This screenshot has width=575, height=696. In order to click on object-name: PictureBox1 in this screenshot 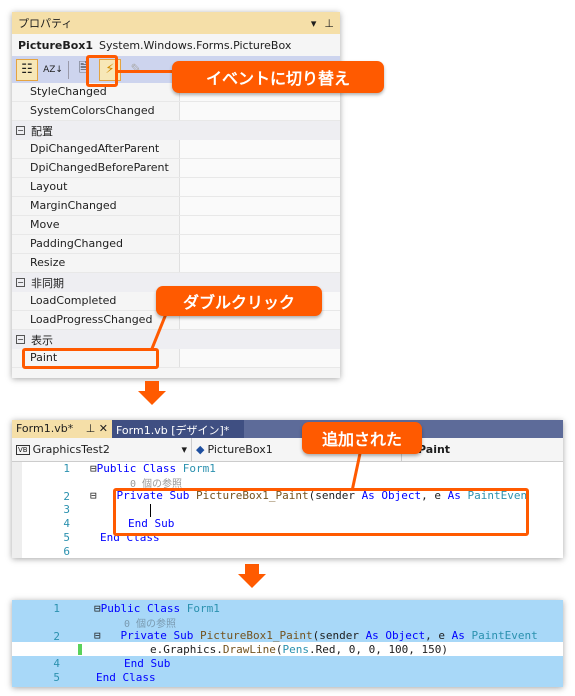, I will do `click(56, 45)`.